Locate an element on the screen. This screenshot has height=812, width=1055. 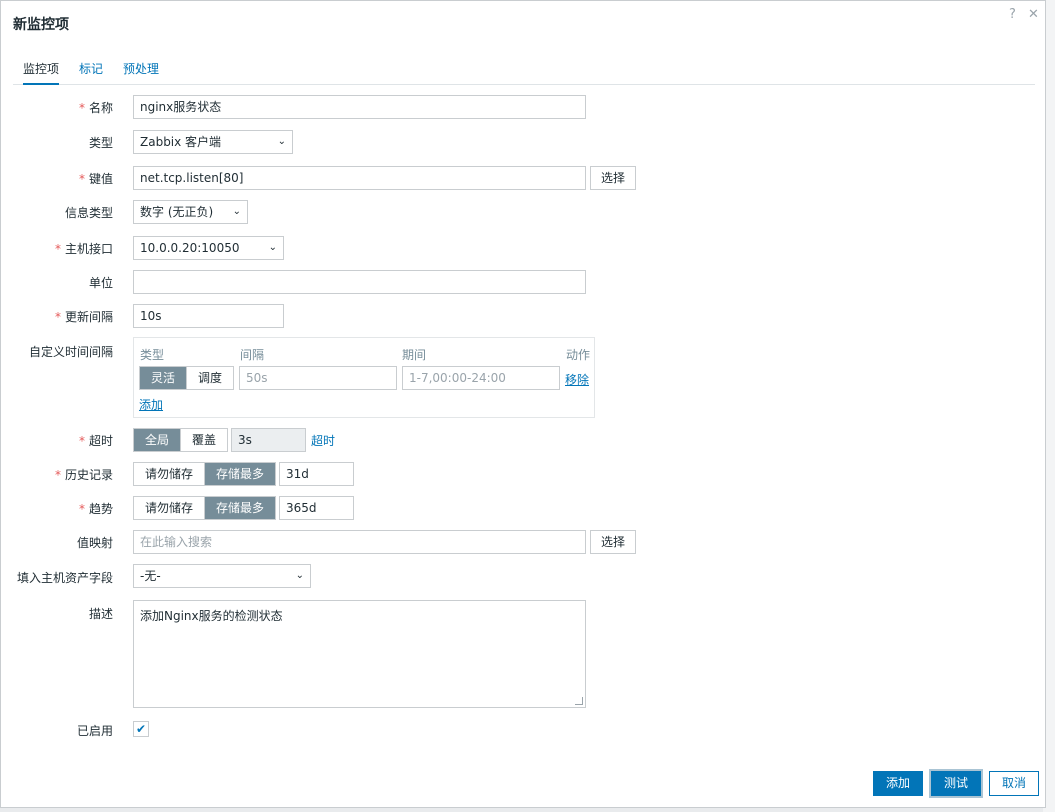
value-map-input: 在此输入搜索 is located at coordinates (359, 542).